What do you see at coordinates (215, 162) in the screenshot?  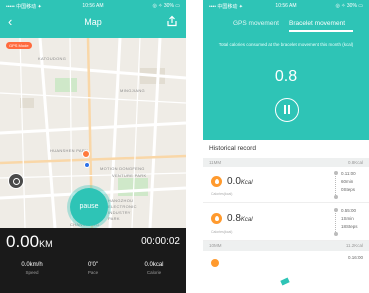 I see `month-label: 11MM` at bounding box center [215, 162].